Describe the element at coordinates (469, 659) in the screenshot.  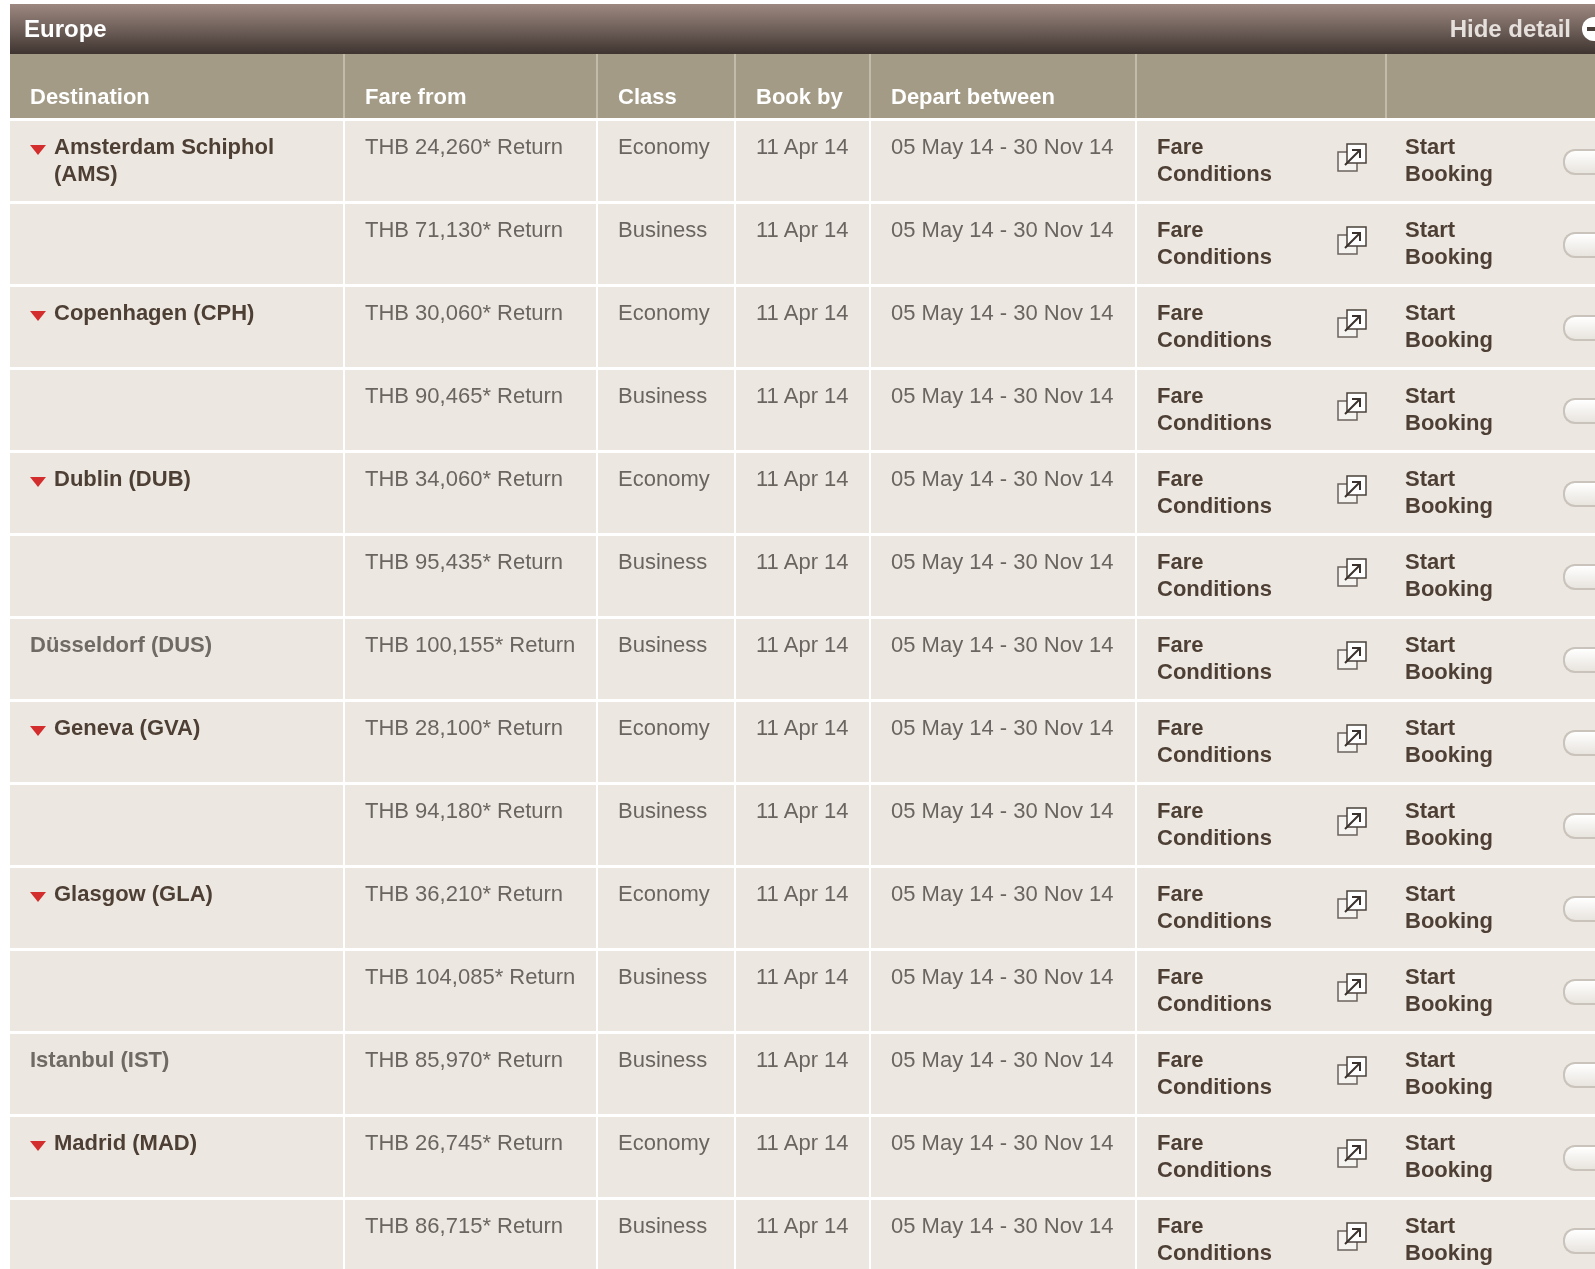
I see `fare-cell: THB 100,155* Return` at that location.